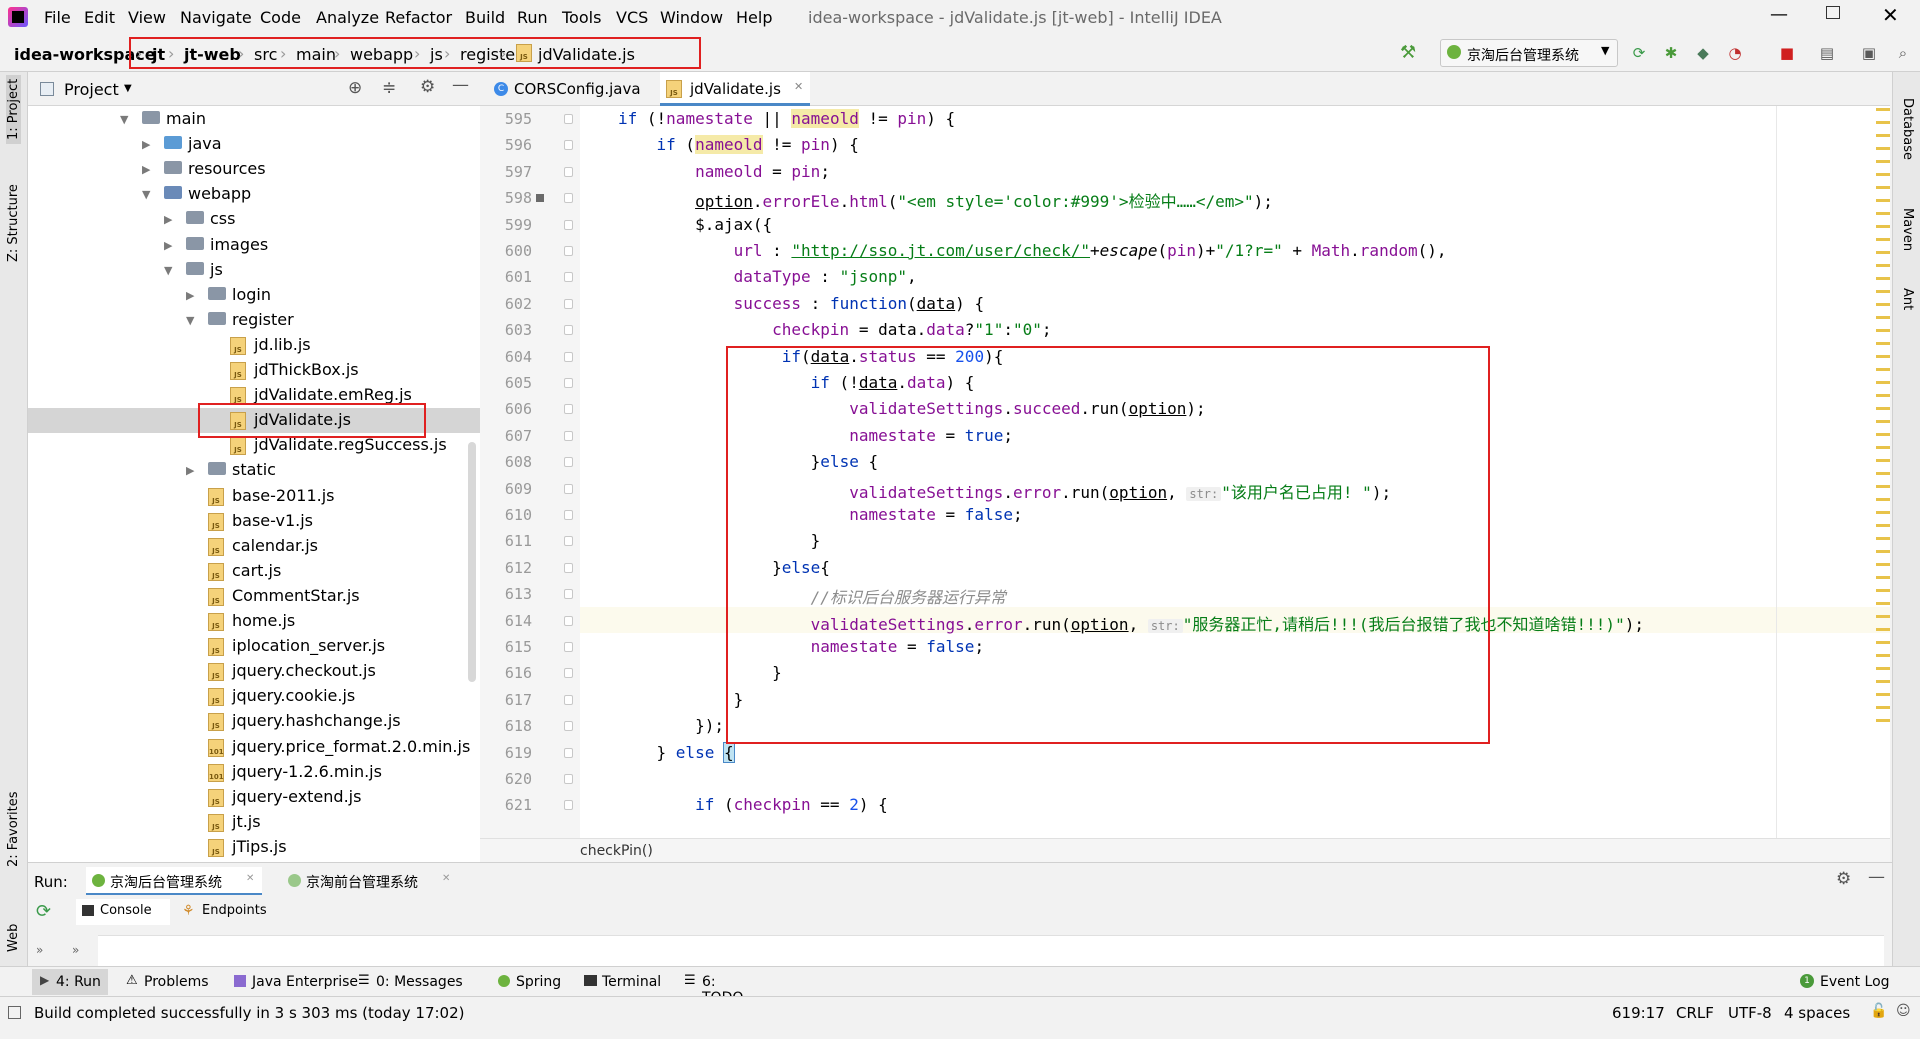 The image size is (1920, 1039). Describe the element at coordinates (254, 345) in the screenshot. I see `tree-item: JS jd.lib.js` at that location.